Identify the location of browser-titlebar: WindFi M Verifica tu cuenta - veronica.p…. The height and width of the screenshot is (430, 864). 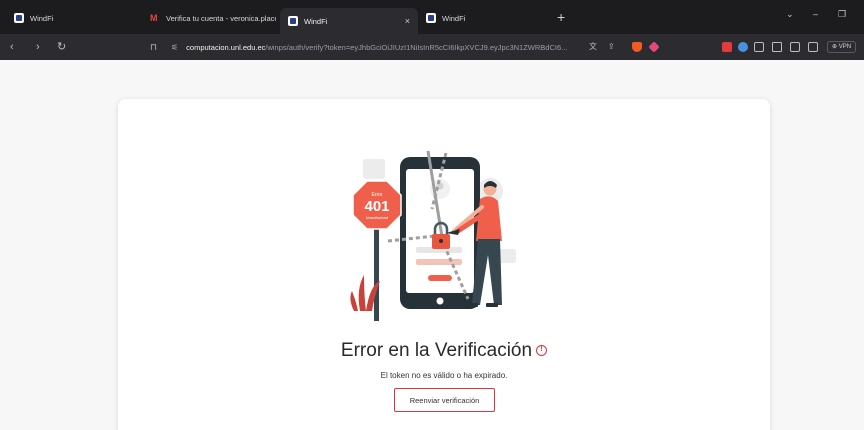
(432, 17).